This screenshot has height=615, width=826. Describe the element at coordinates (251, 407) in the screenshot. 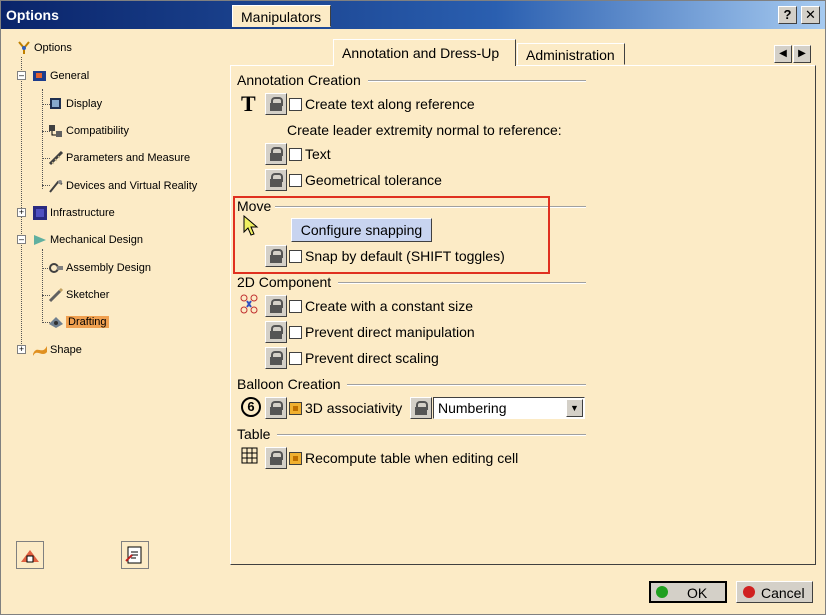

I see `balloon-icon: 6` at that location.